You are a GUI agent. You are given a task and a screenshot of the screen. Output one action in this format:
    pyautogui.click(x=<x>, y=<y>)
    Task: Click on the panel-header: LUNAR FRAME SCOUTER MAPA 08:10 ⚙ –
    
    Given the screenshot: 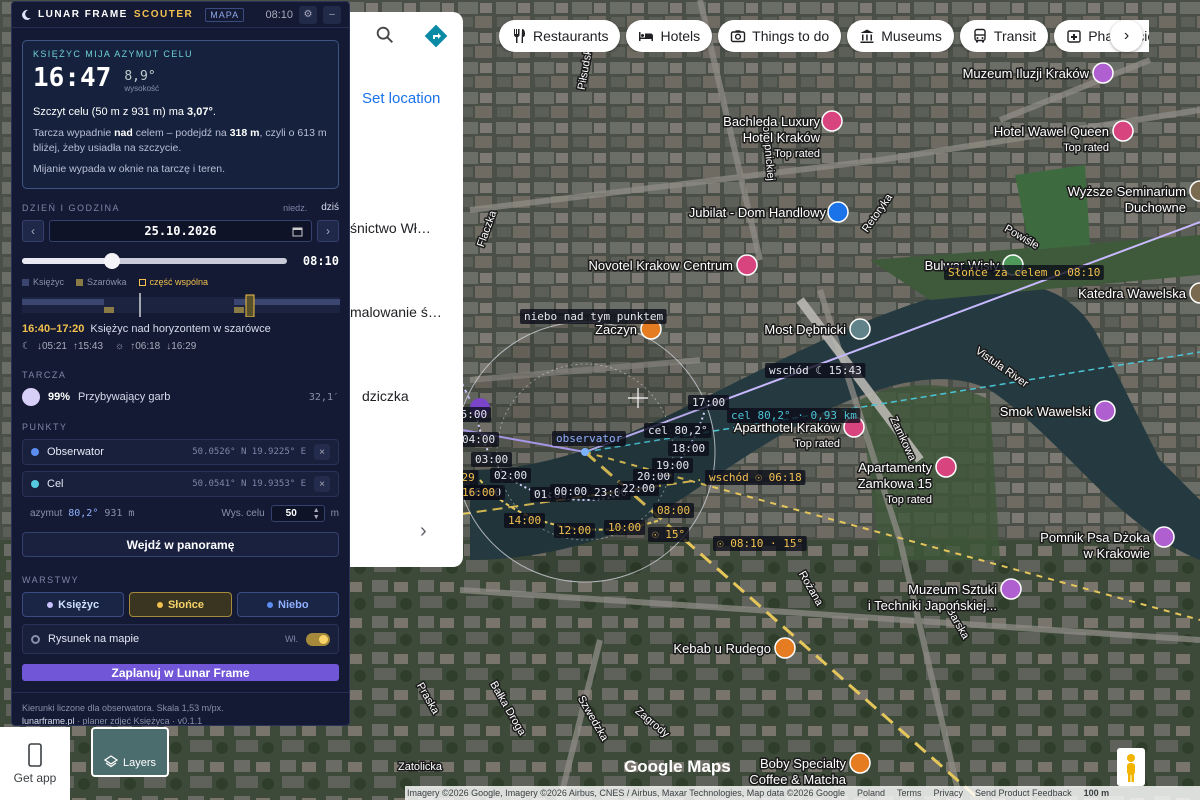 What is the action you would take?
    pyautogui.click(x=180, y=15)
    